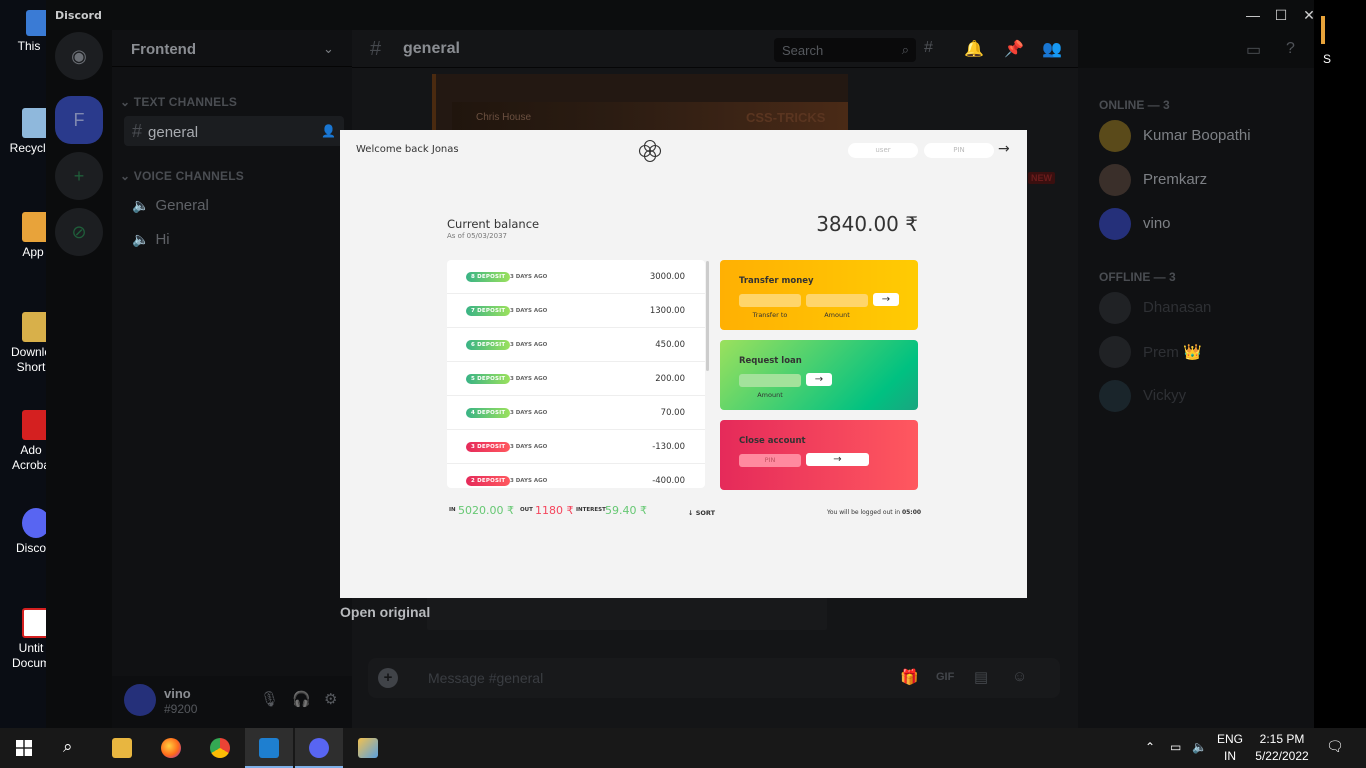 This screenshot has width=1366, height=768. Describe the element at coordinates (883, 150) in the screenshot. I see `login-user-input: user` at that location.